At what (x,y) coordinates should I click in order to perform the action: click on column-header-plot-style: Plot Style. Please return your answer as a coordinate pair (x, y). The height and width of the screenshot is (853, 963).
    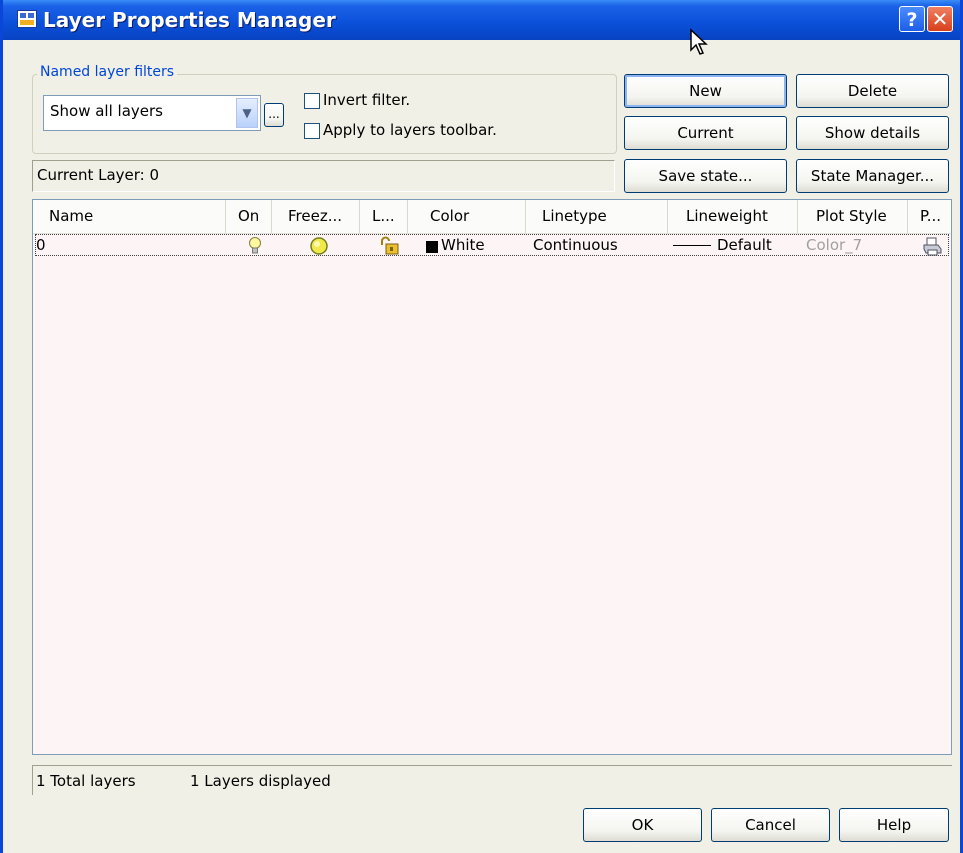
    Looking at the image, I should click on (853, 216).